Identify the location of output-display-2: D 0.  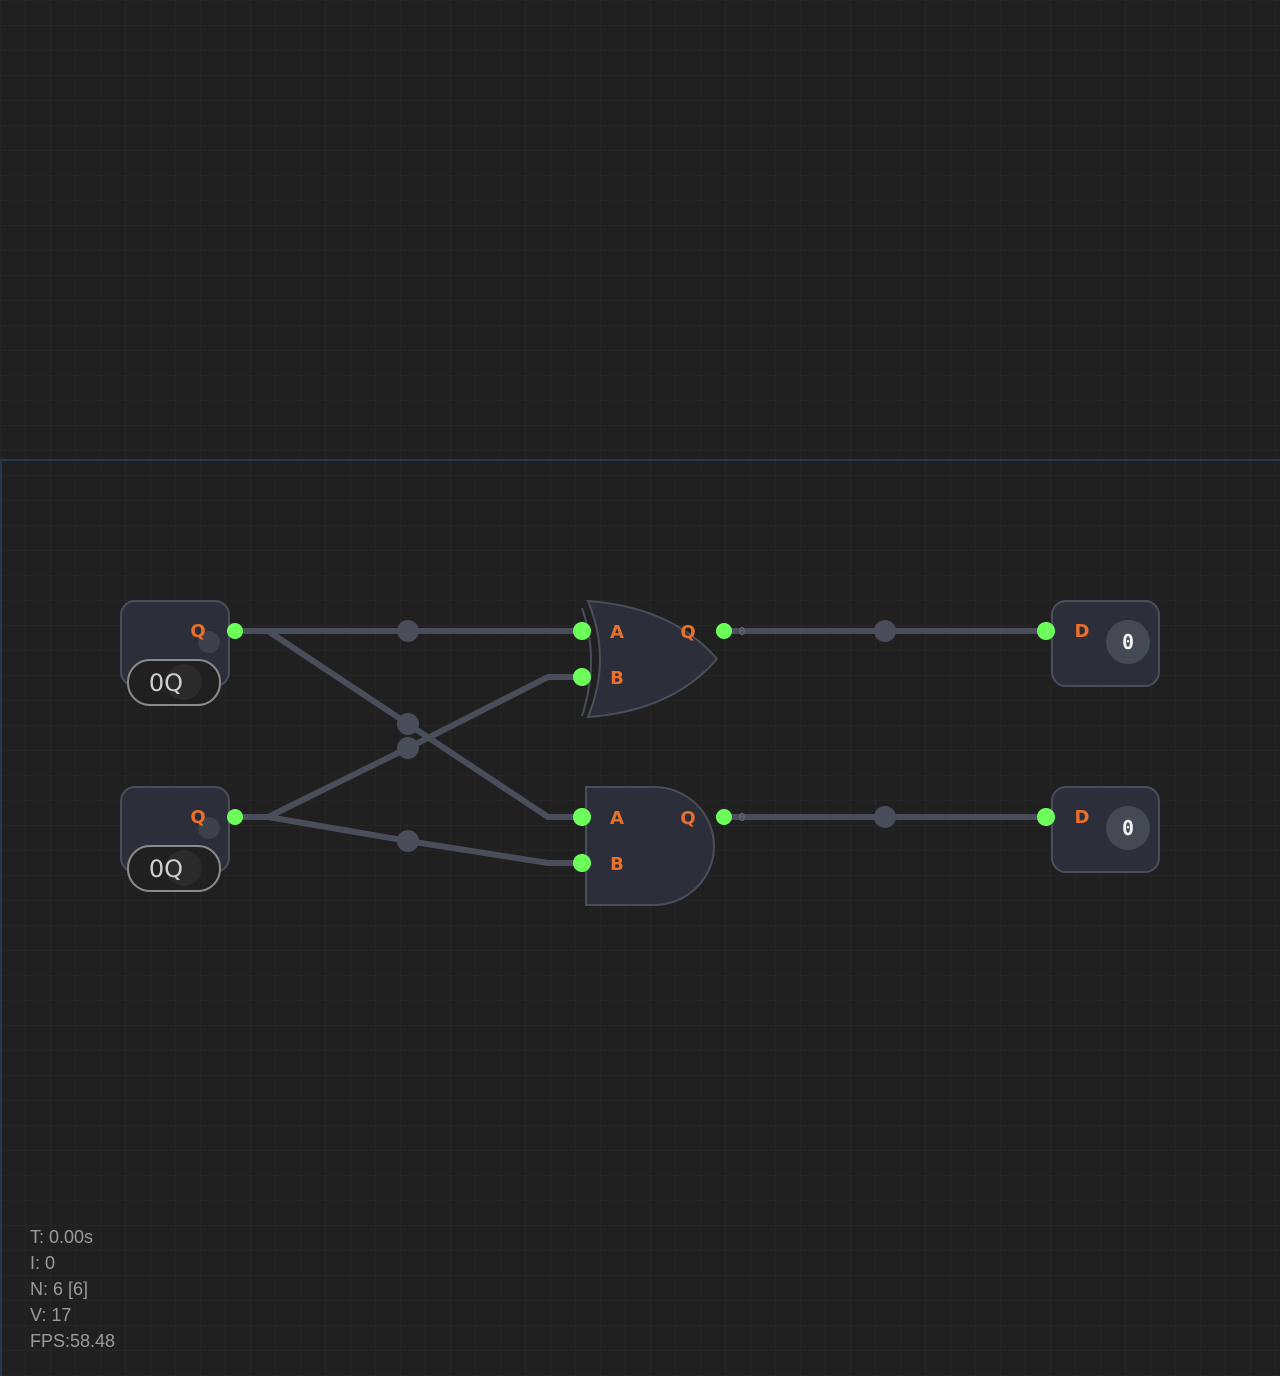
(1098, 829).